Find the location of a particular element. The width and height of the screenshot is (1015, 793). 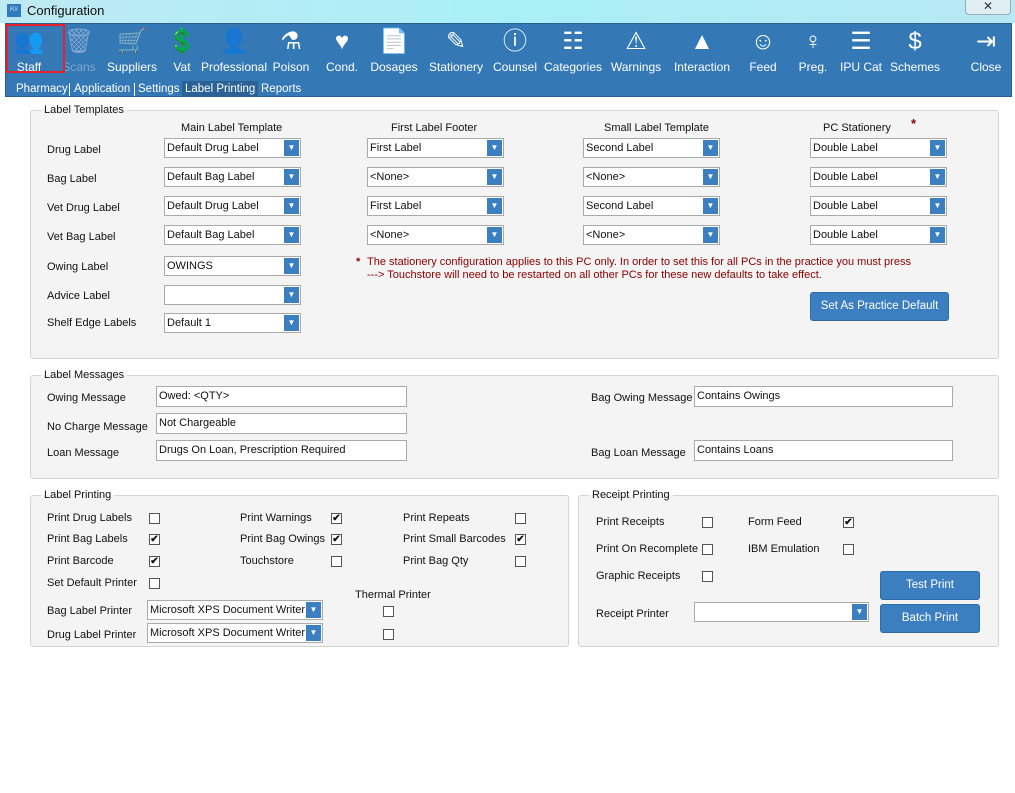

owing-message-input: Owed: <QTY> is located at coordinates (281, 396).